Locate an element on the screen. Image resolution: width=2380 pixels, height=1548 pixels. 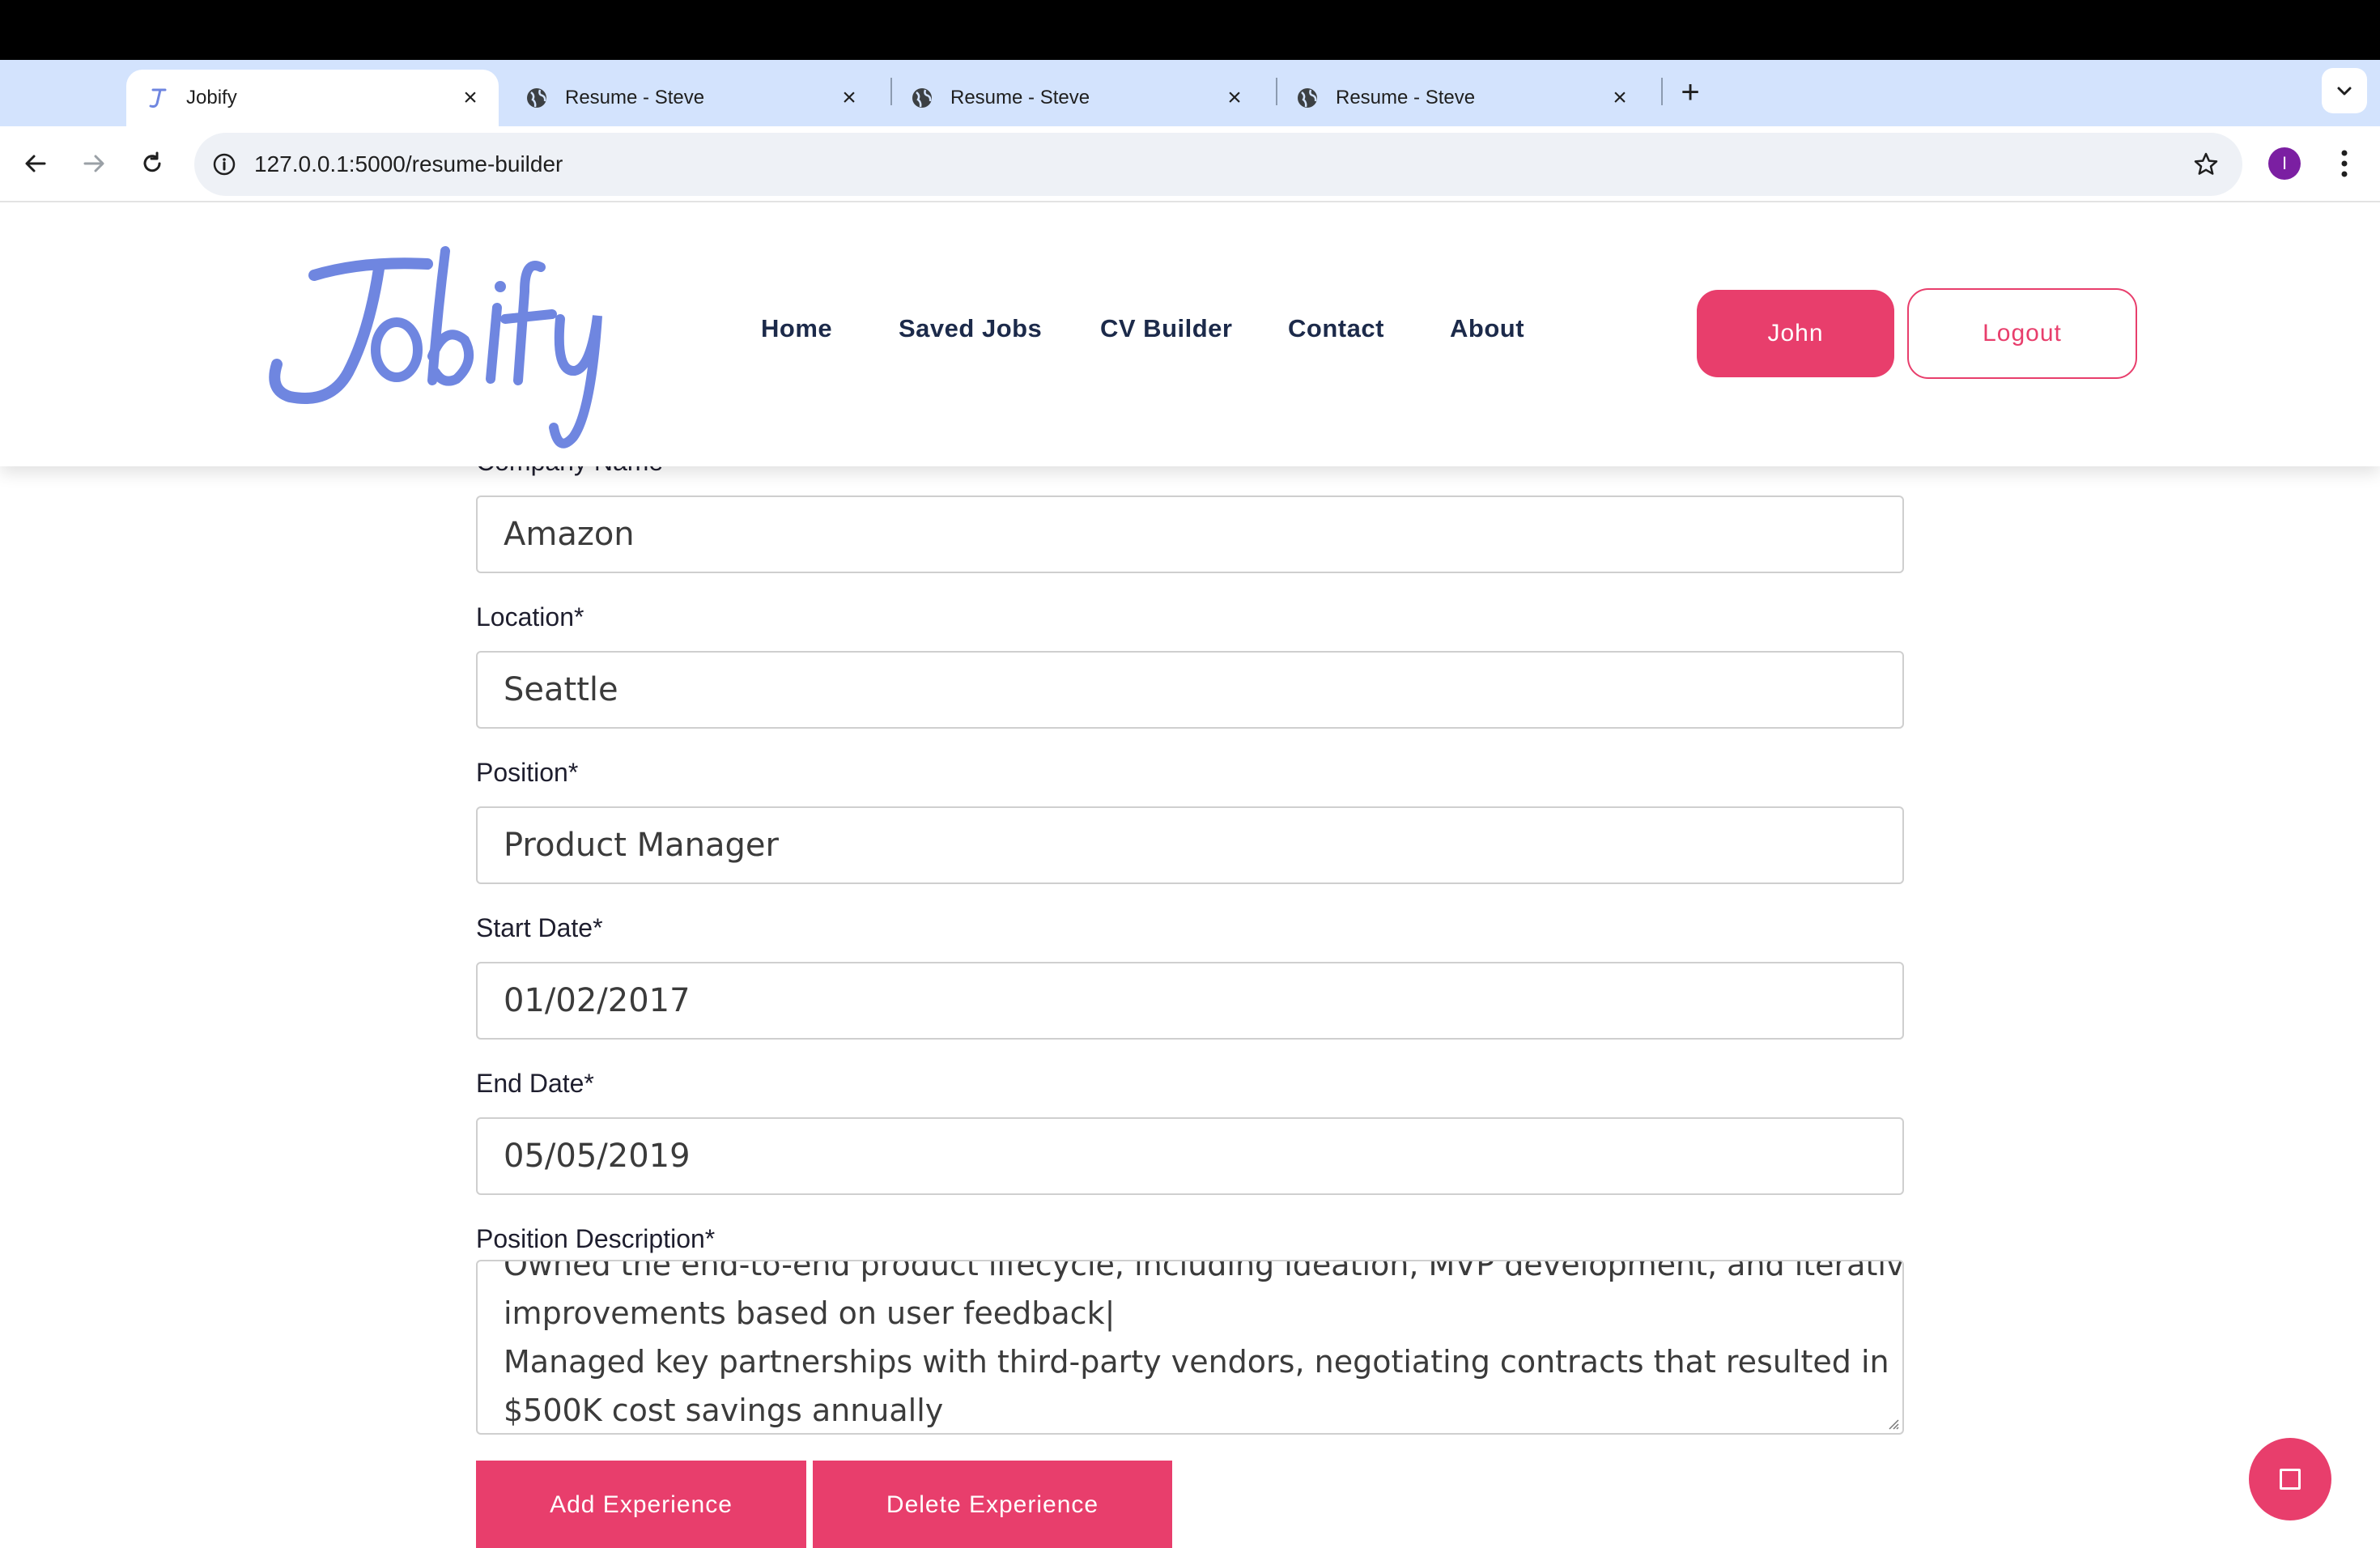
jobify-logo-art is located at coordinates (435, 347).